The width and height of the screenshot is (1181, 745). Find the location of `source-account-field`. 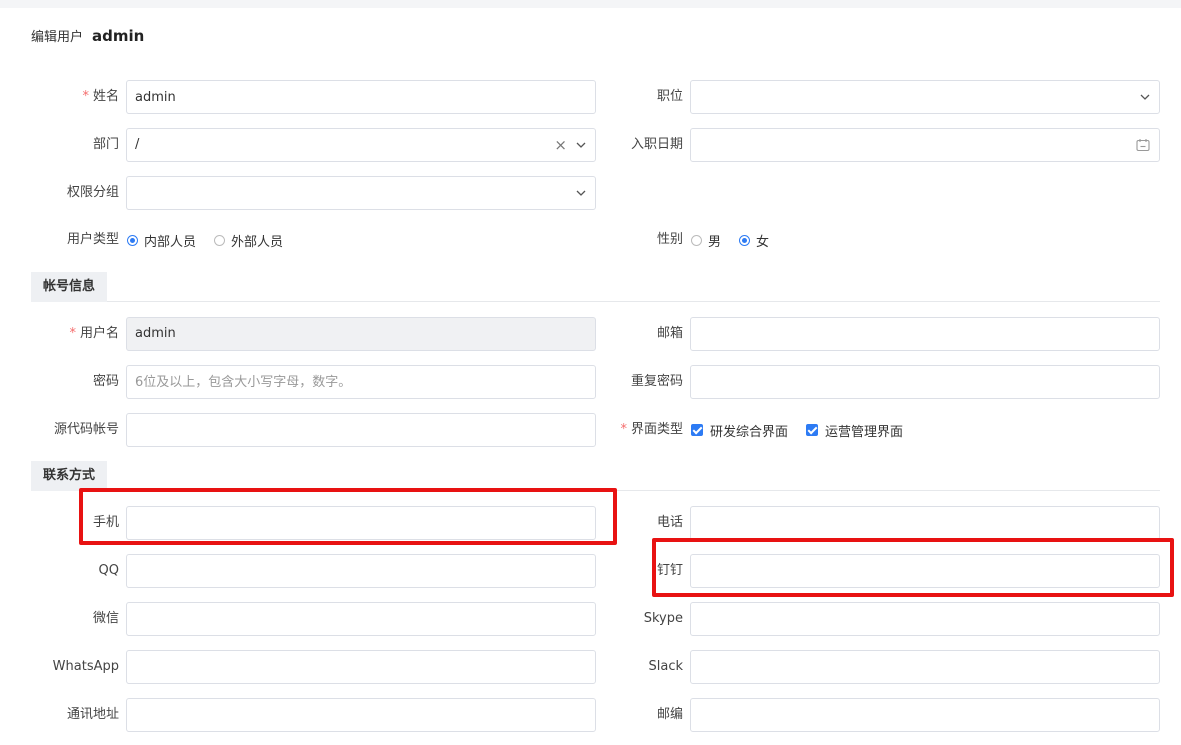

source-account-field is located at coordinates (361, 430).